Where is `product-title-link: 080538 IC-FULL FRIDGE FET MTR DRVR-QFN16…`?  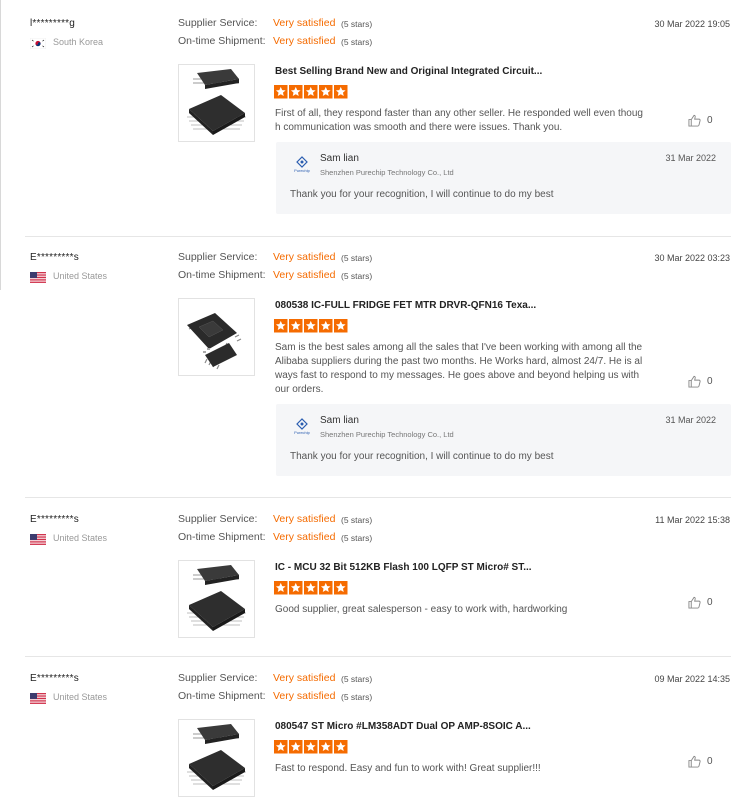 product-title-link: 080538 IC-FULL FRIDGE FET MTR DRVR-QFN16… is located at coordinates (465, 305).